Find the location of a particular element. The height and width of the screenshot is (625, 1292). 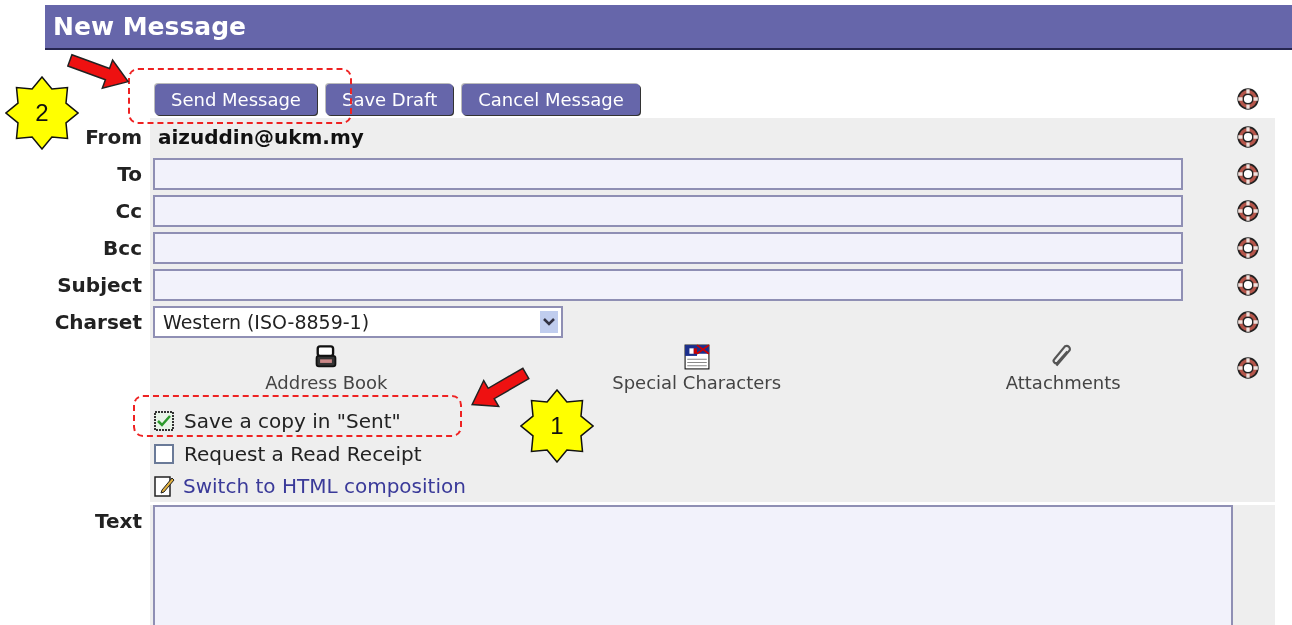

field-label: Text is located at coordinates (118, 521).